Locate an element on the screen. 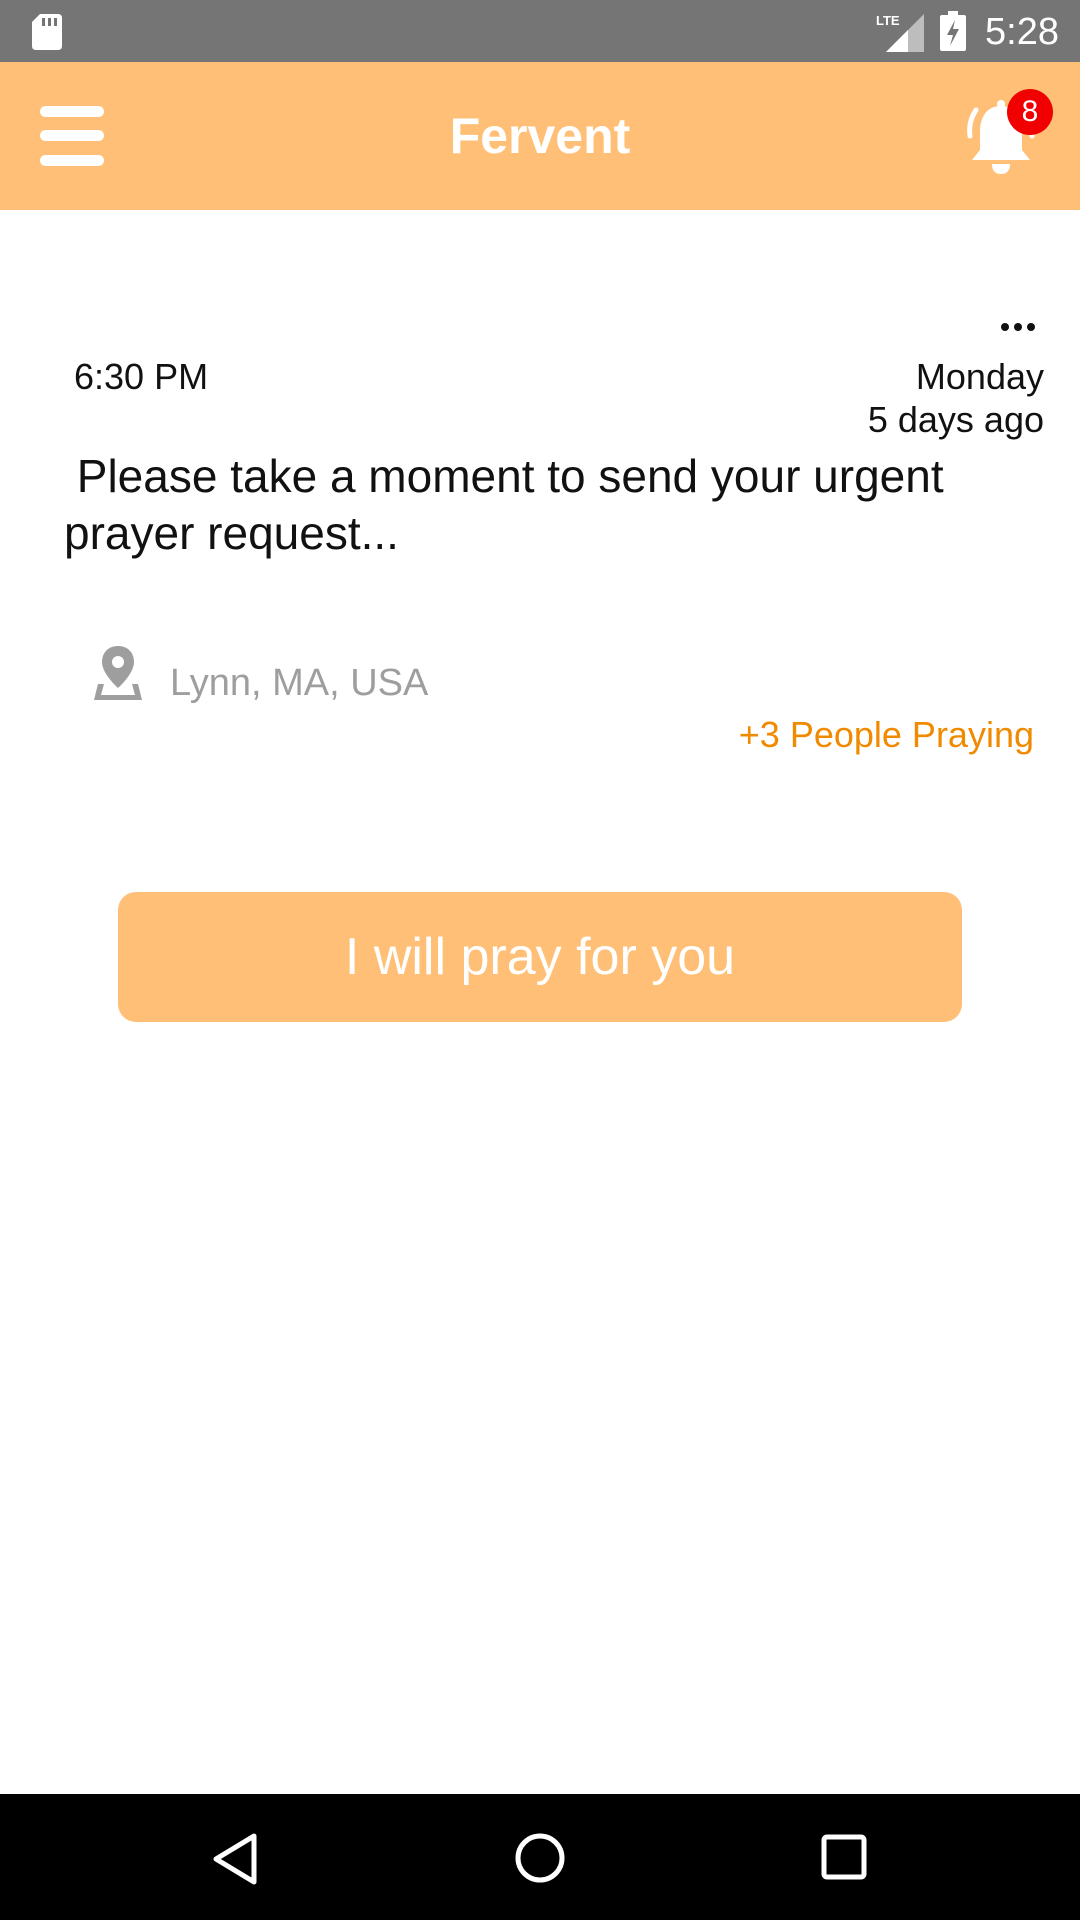  status-bar: LTE 5:28 is located at coordinates (540, 31).